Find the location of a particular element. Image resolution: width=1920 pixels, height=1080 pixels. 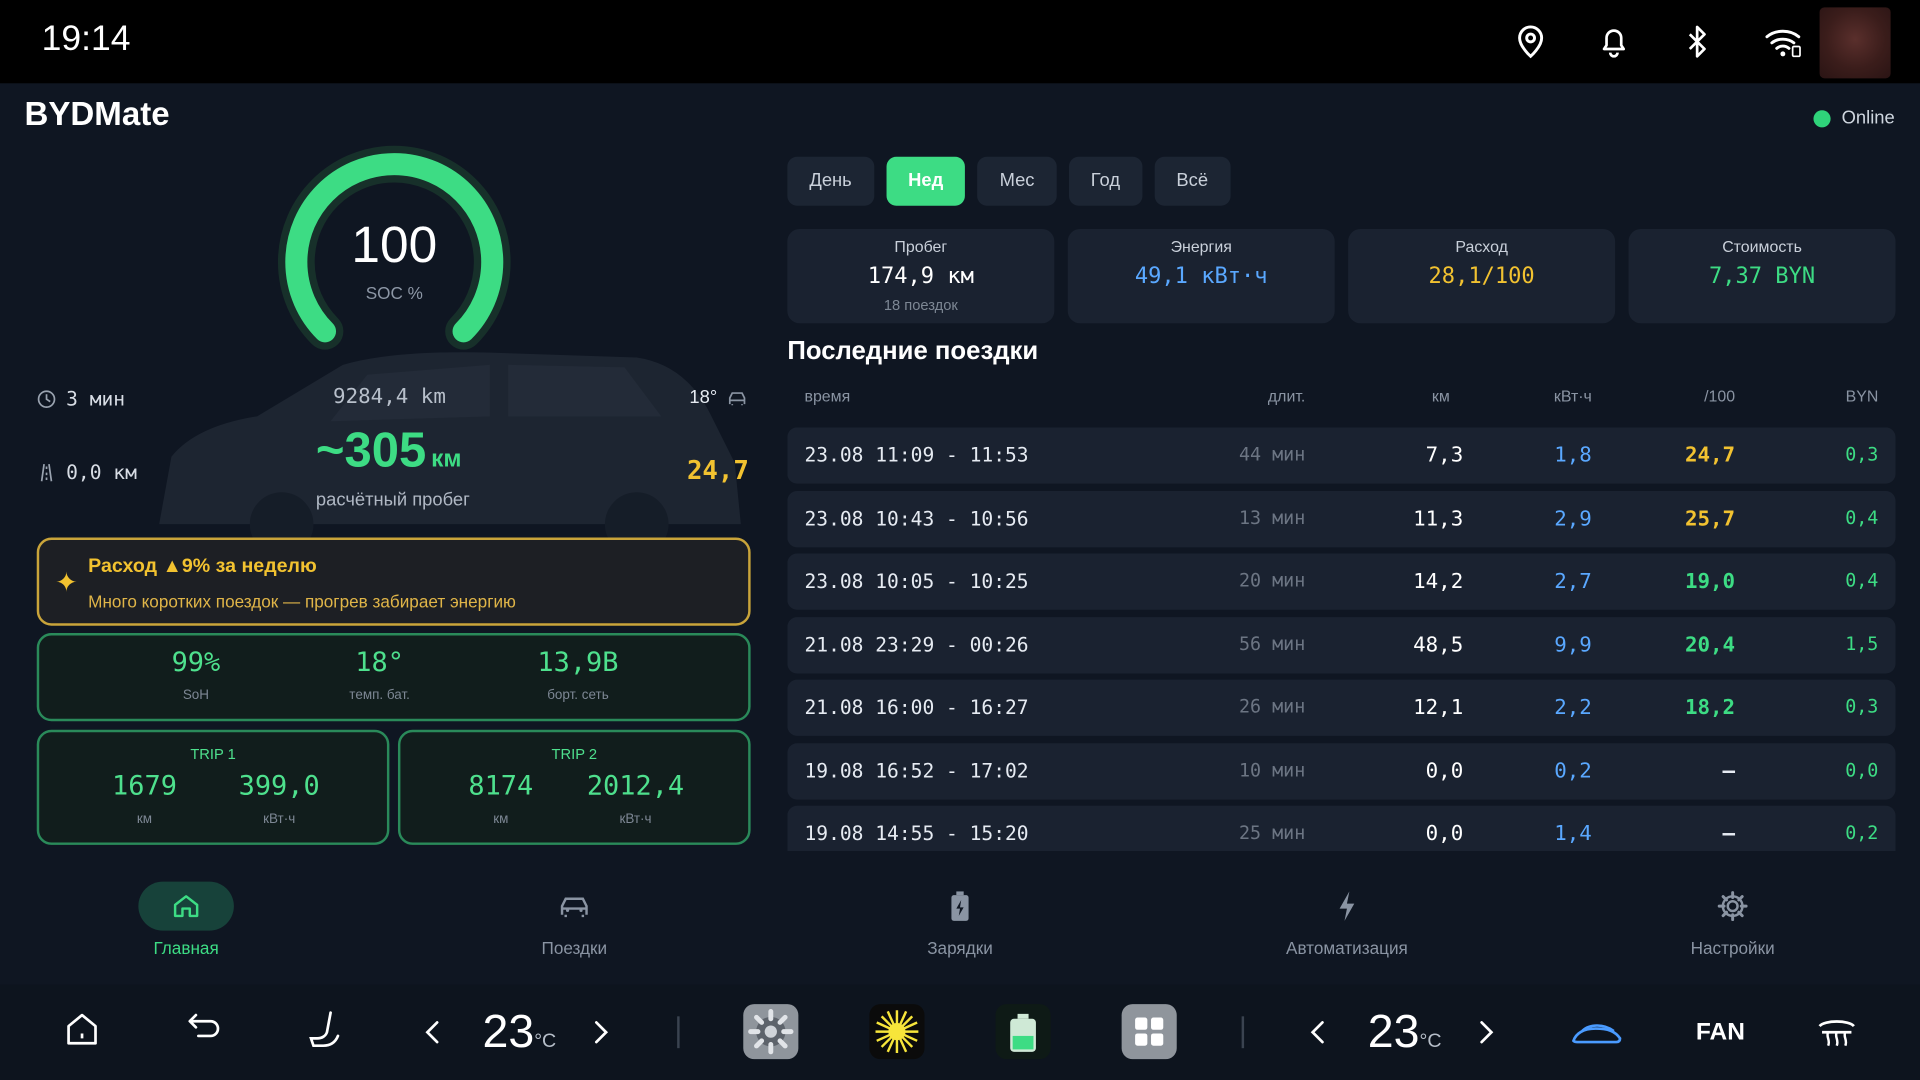

trip-kwh: 2,7 is located at coordinates (1573, 581).